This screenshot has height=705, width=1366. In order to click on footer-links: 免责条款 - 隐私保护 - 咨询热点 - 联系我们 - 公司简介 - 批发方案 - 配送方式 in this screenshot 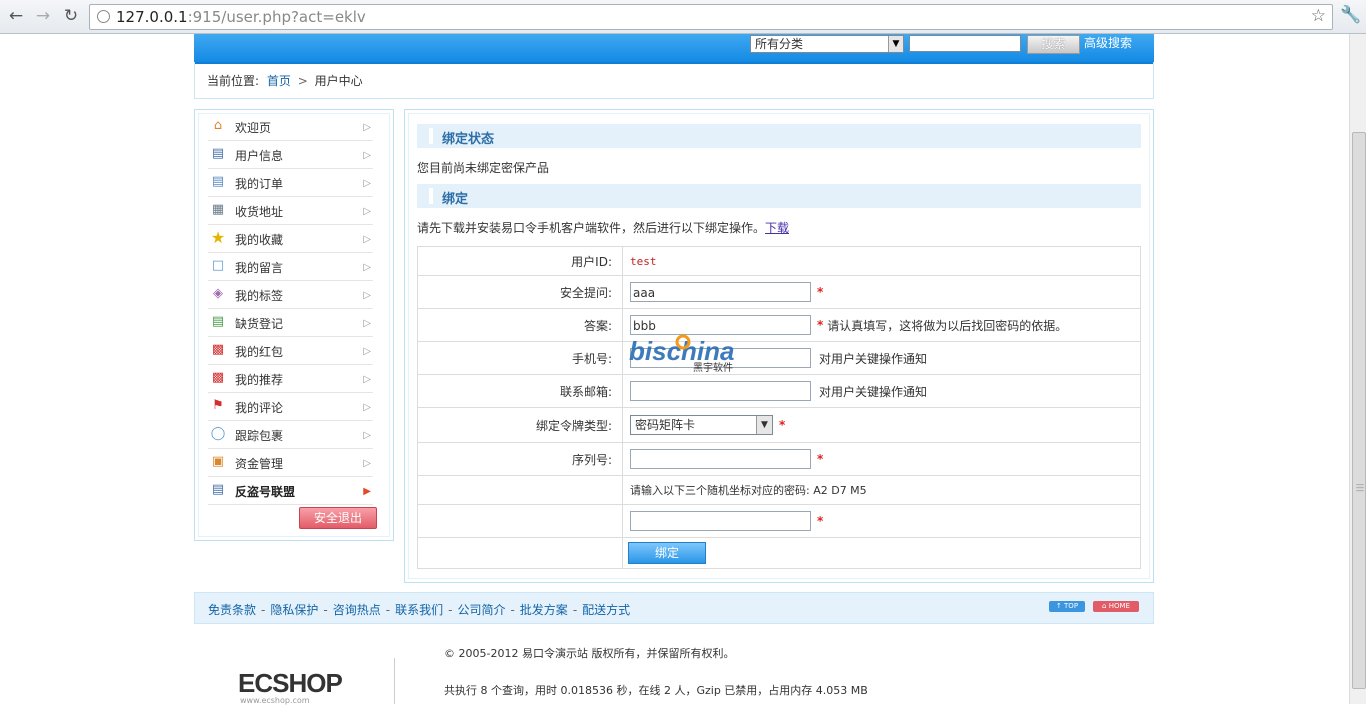, I will do `click(419, 609)`.